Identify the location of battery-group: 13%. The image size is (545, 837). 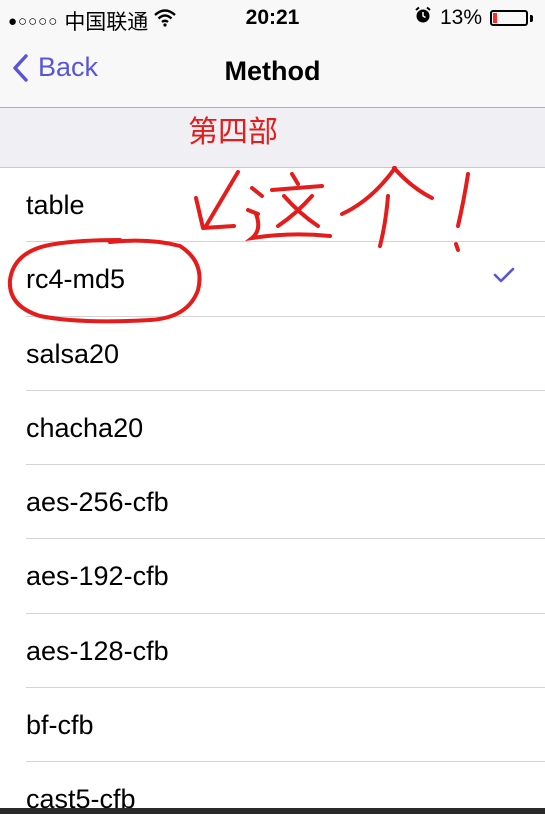
(473, 18).